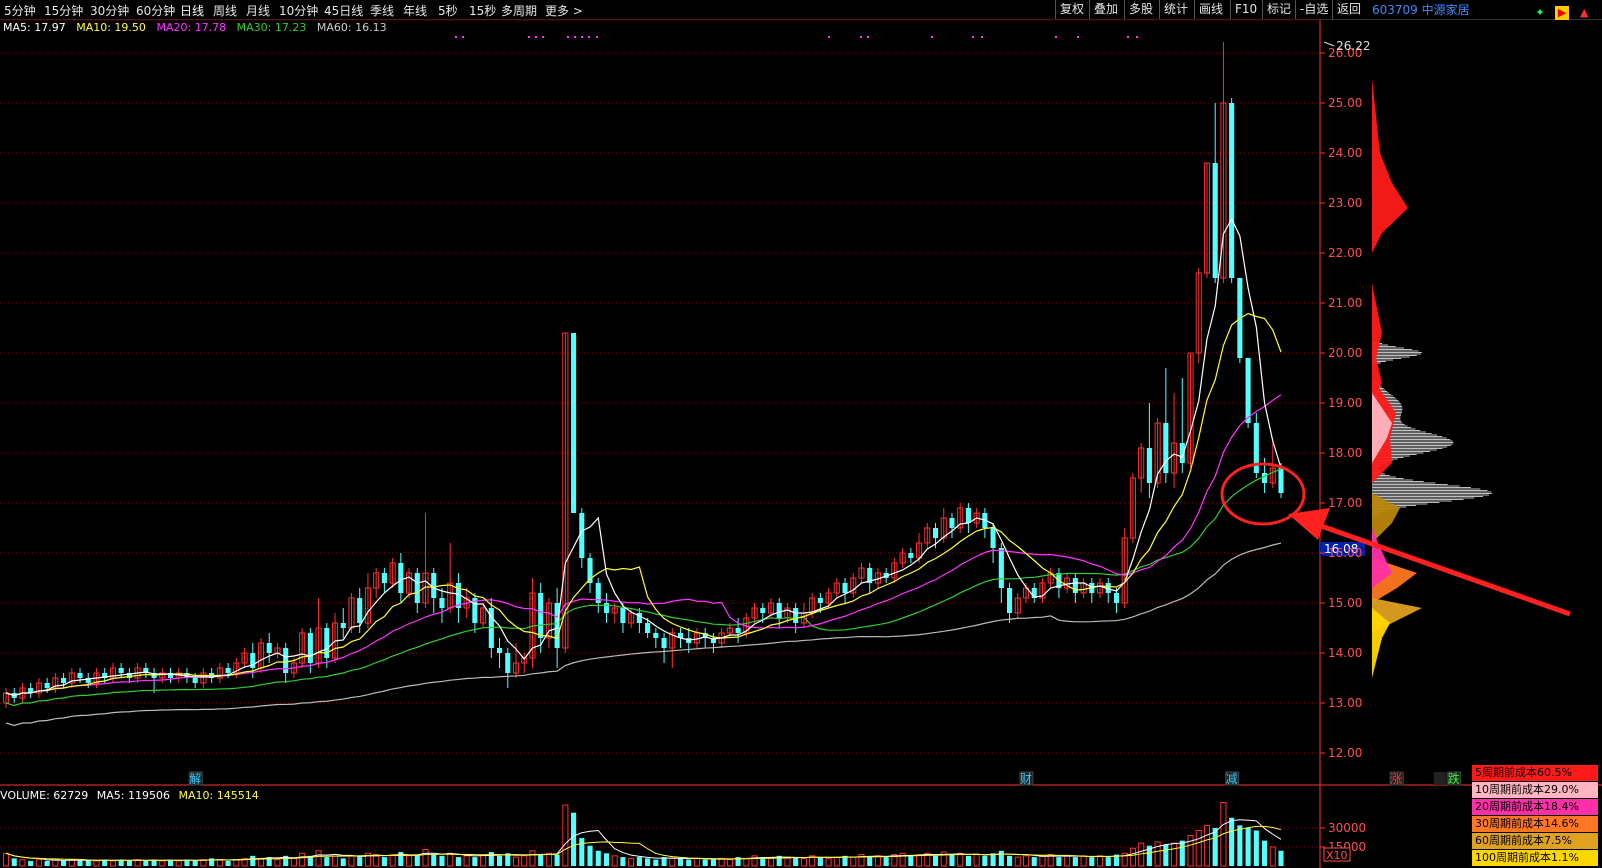  What do you see at coordinates (1345, 603) in the screenshot?
I see `price-tick-label: 15.00` at bounding box center [1345, 603].